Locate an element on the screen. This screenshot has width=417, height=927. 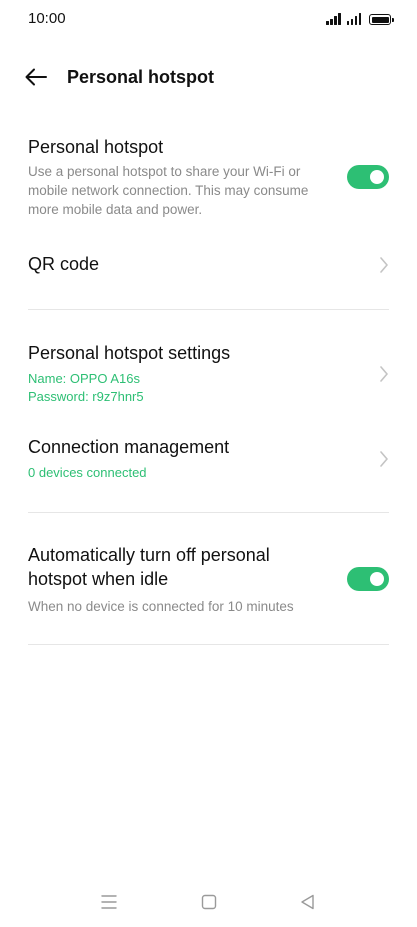
hotspot-password: Password: r9z7hnr5 is located at coordinates (86, 396).